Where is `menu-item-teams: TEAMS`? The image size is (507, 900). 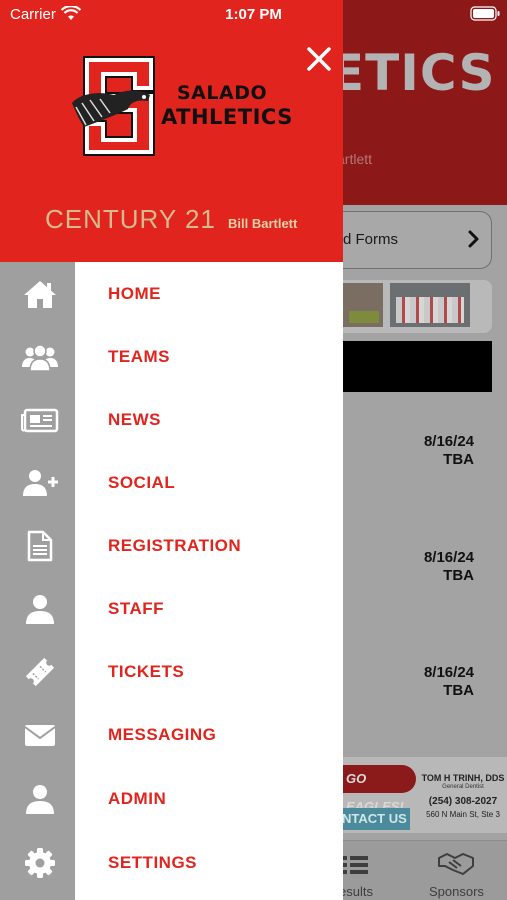
menu-item-teams: TEAMS is located at coordinates (171, 356).